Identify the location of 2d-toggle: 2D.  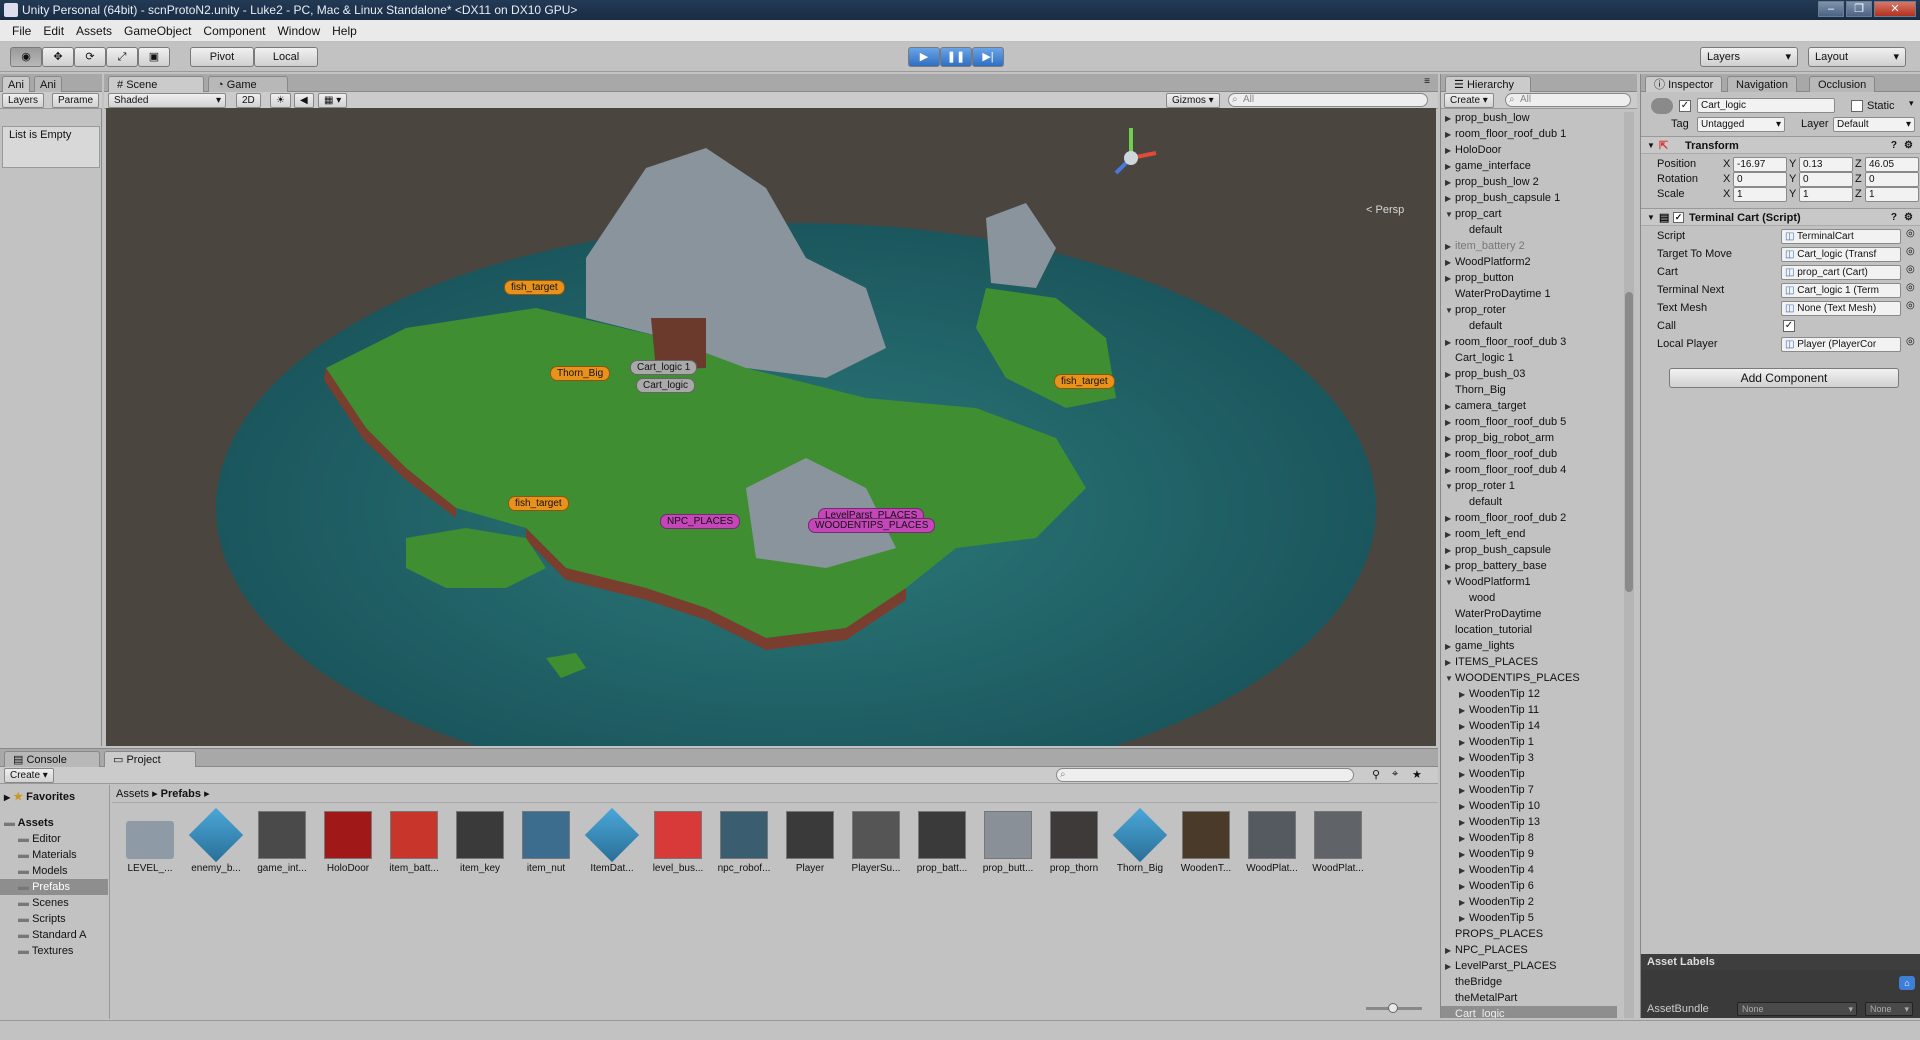
(248, 100).